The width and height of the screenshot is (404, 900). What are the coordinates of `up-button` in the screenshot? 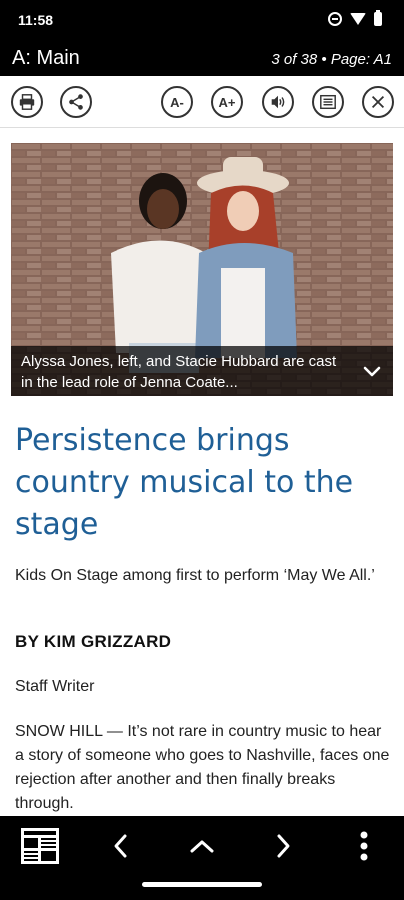 It's located at (202, 846).